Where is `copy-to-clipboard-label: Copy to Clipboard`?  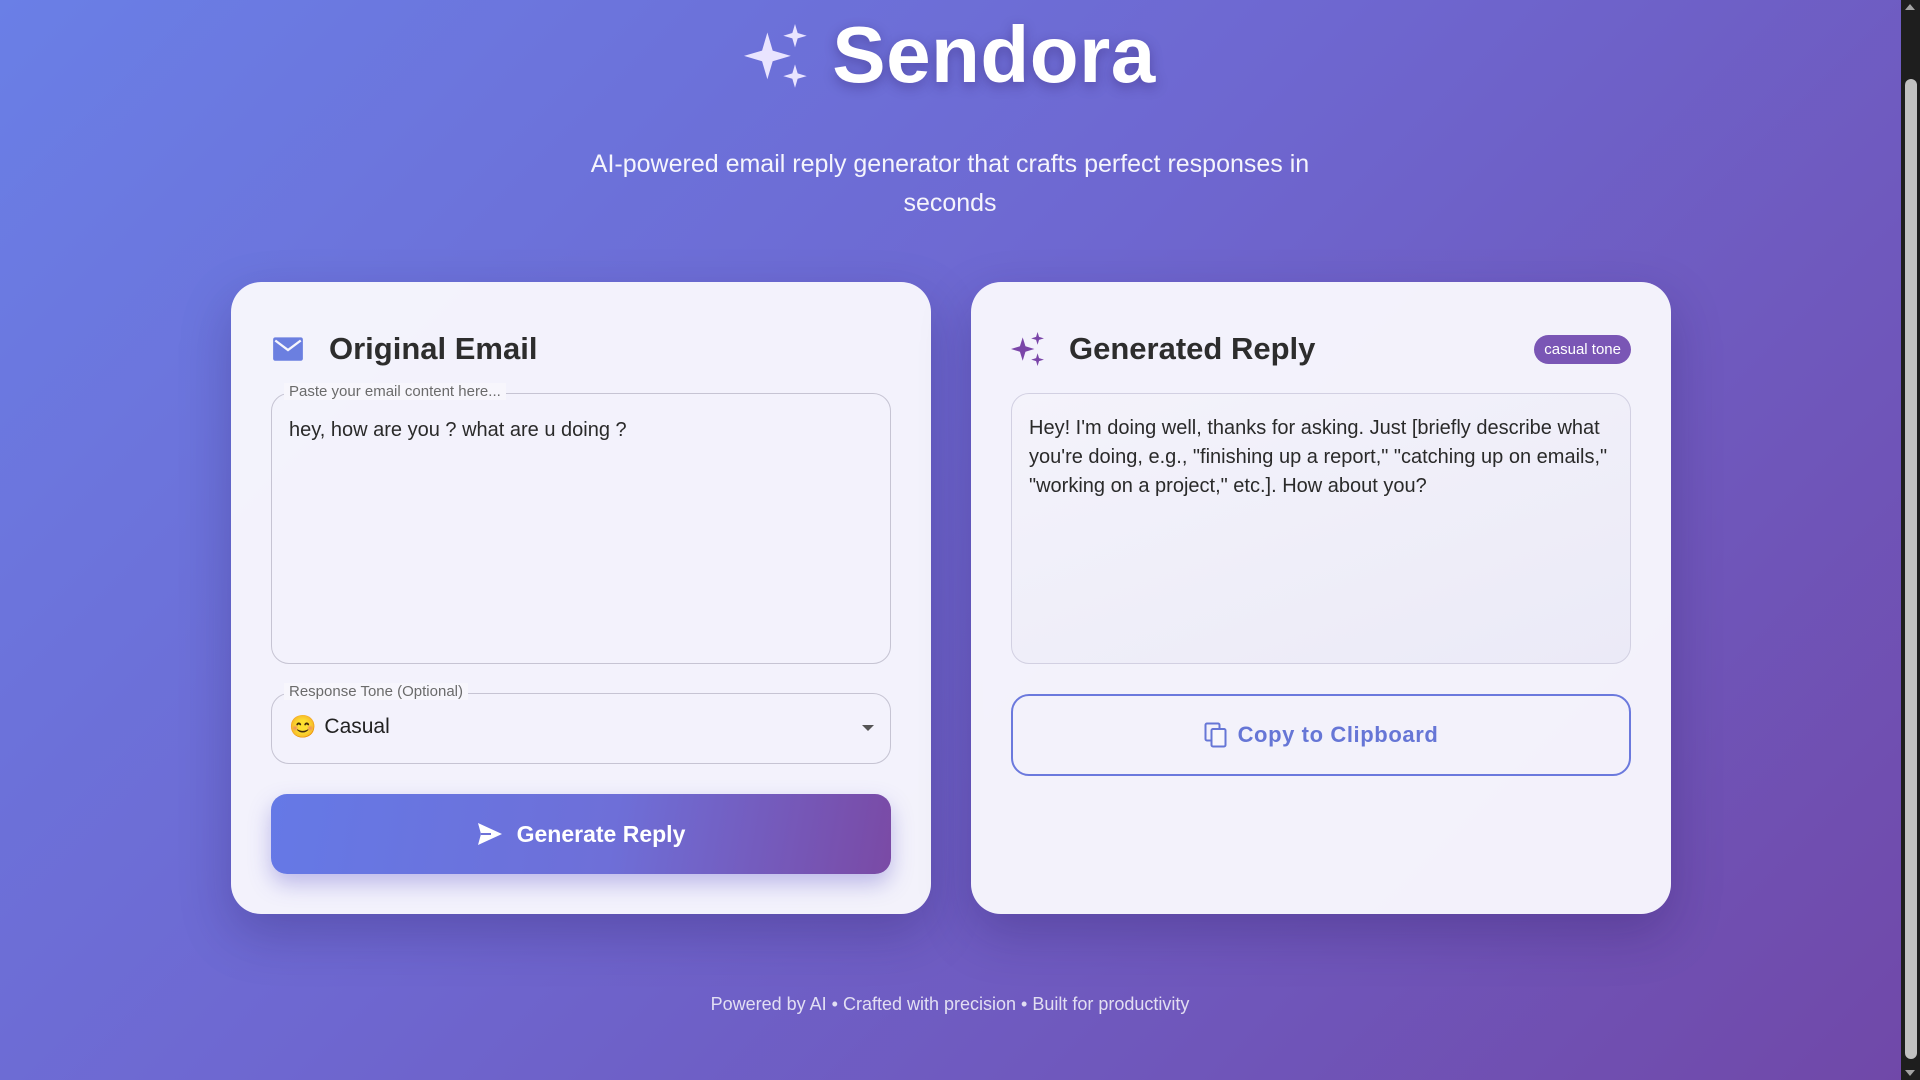 copy-to-clipboard-label: Copy to Clipboard is located at coordinates (1338, 734).